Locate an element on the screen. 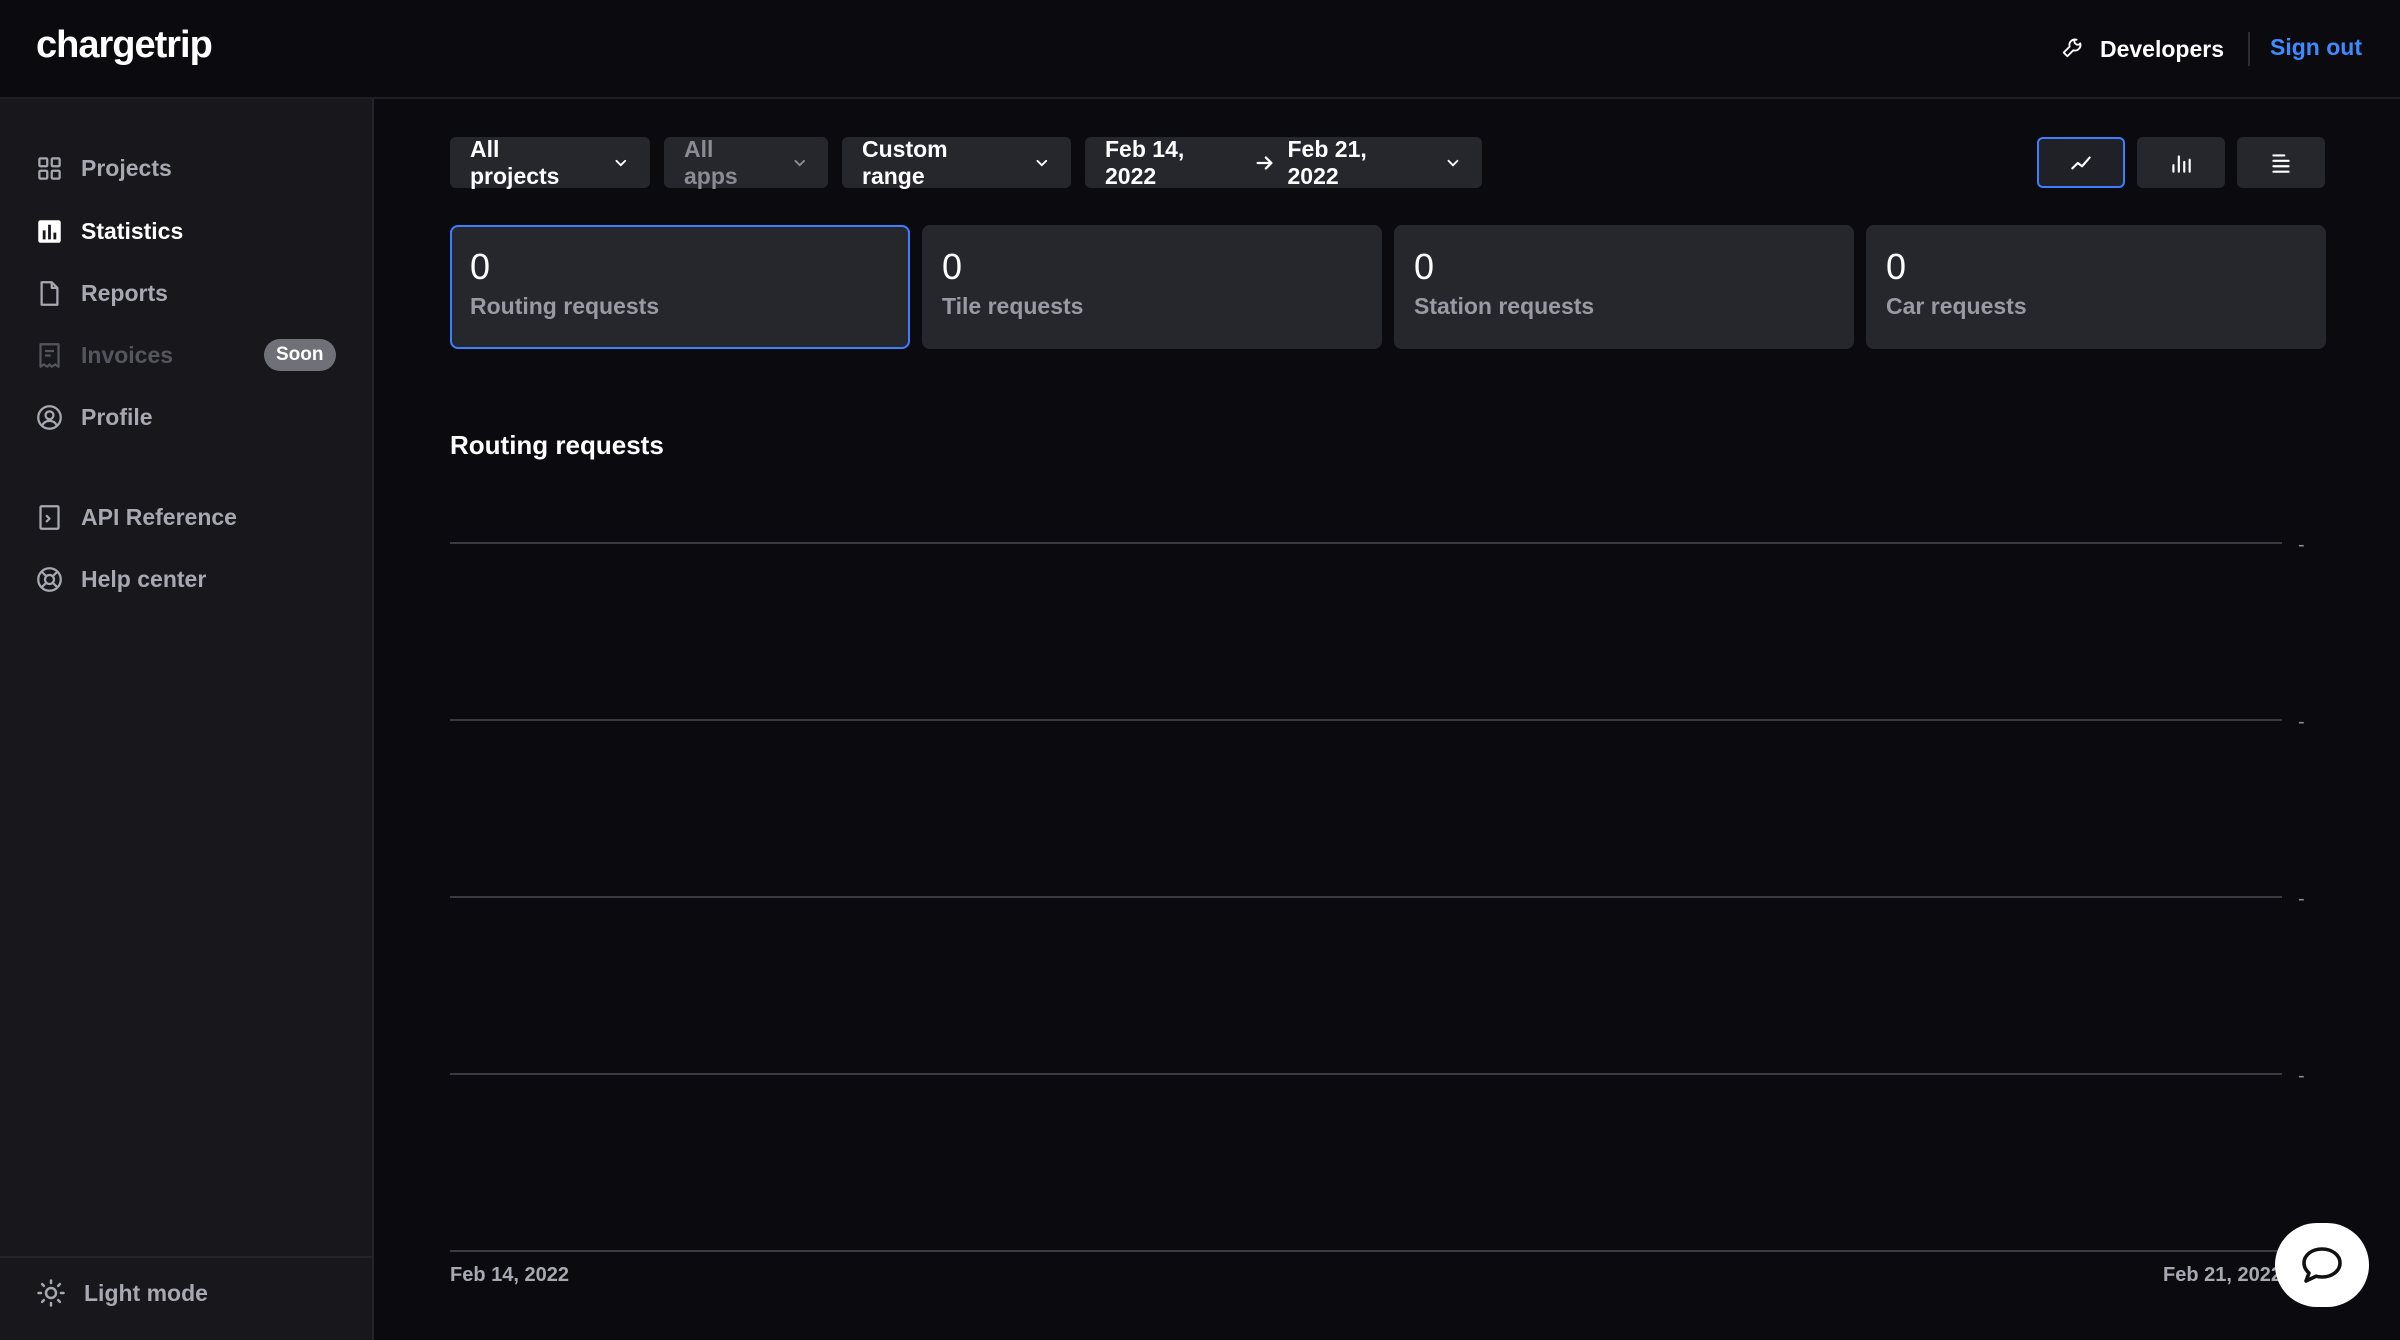  sun-icon is located at coordinates (51, 1293).